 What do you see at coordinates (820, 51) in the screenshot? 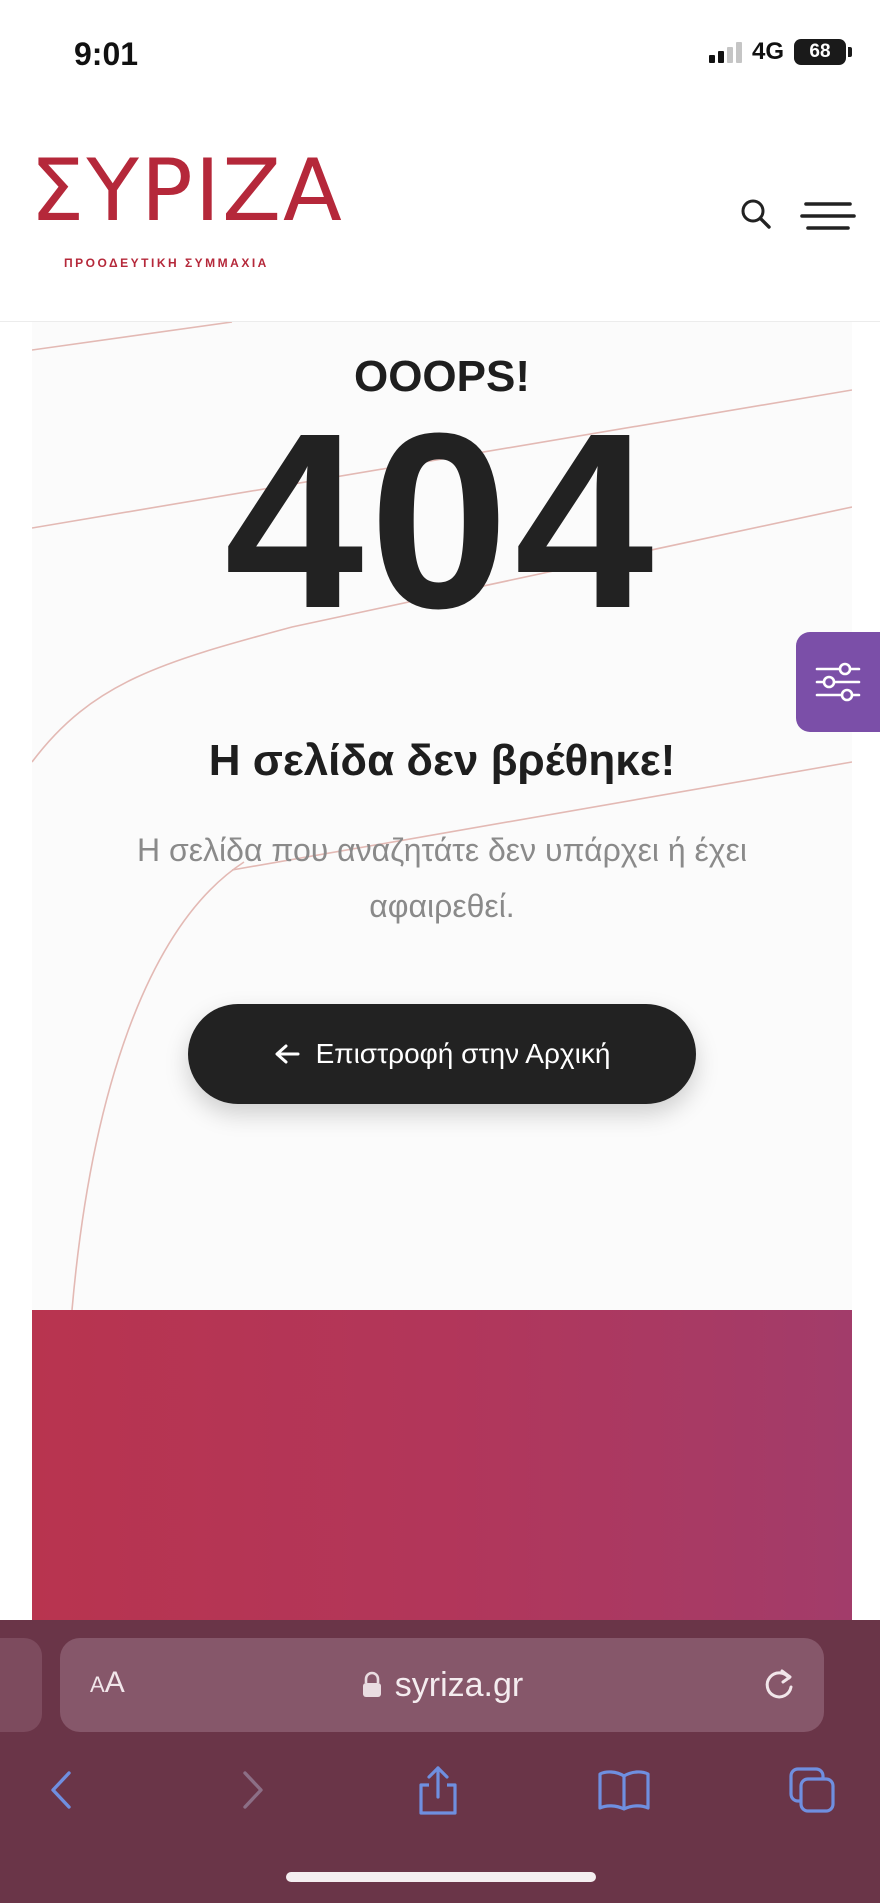
I see `battery-level: 68` at bounding box center [820, 51].